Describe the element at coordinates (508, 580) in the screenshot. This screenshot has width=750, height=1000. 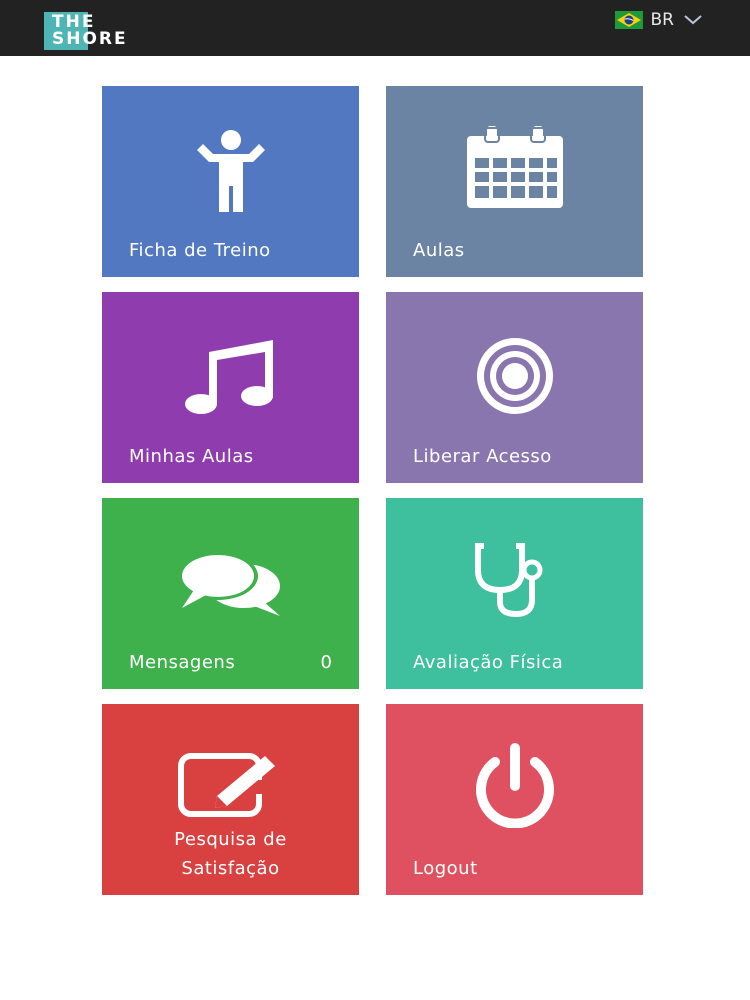
I see `stethoscope-icon` at that location.